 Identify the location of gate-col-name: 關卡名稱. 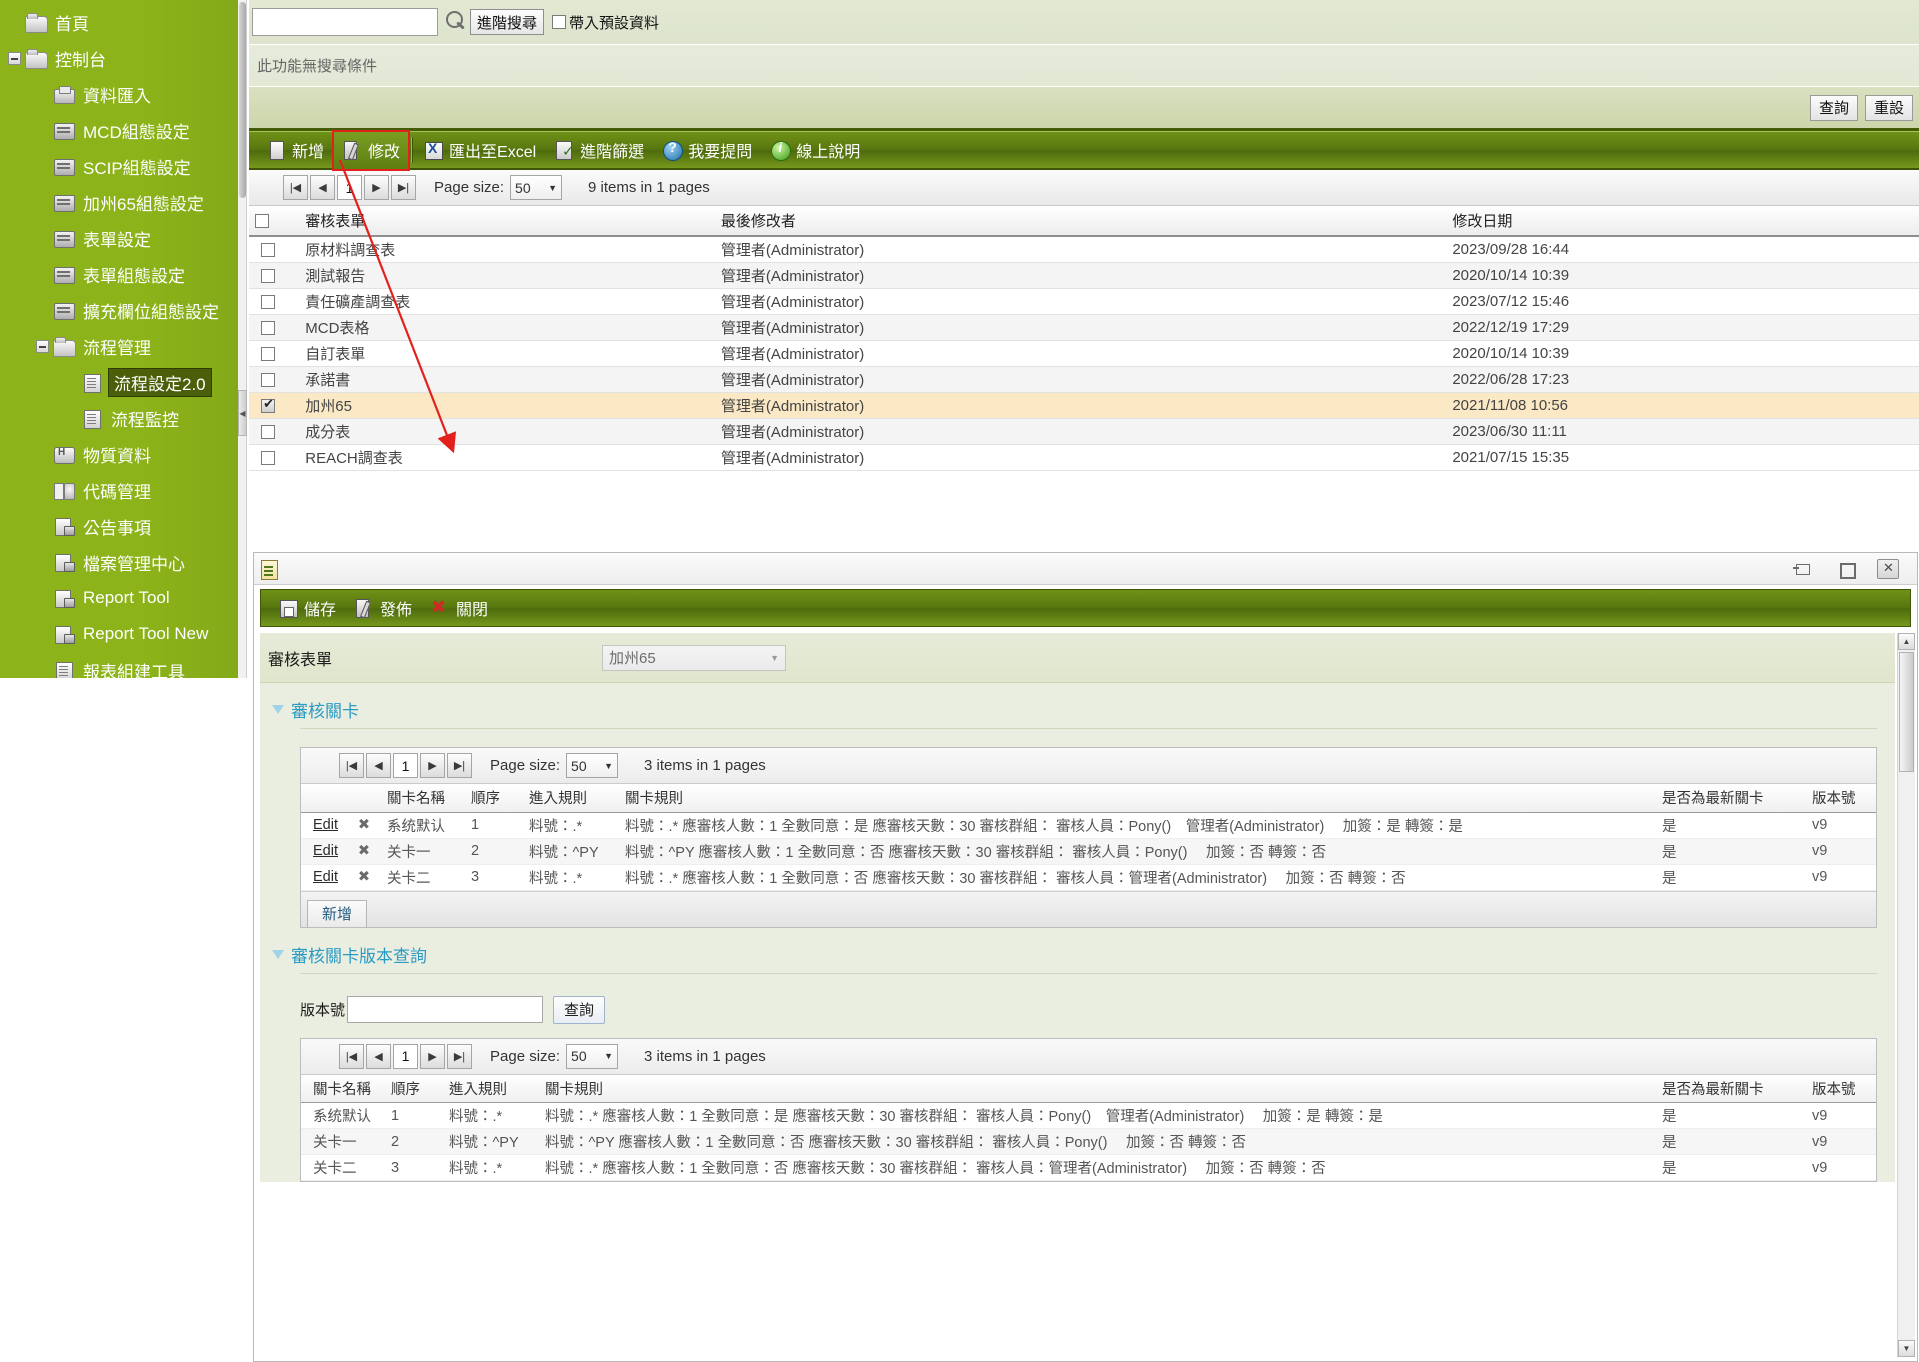
(423, 798).